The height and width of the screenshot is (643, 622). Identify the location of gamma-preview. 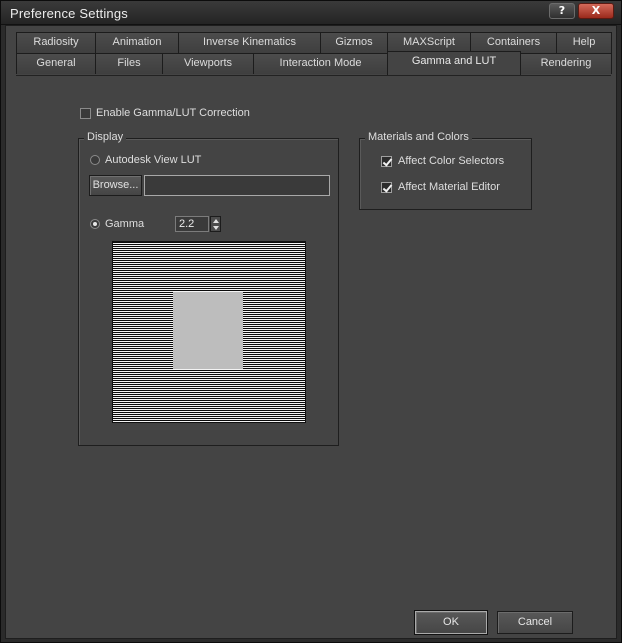
(209, 332).